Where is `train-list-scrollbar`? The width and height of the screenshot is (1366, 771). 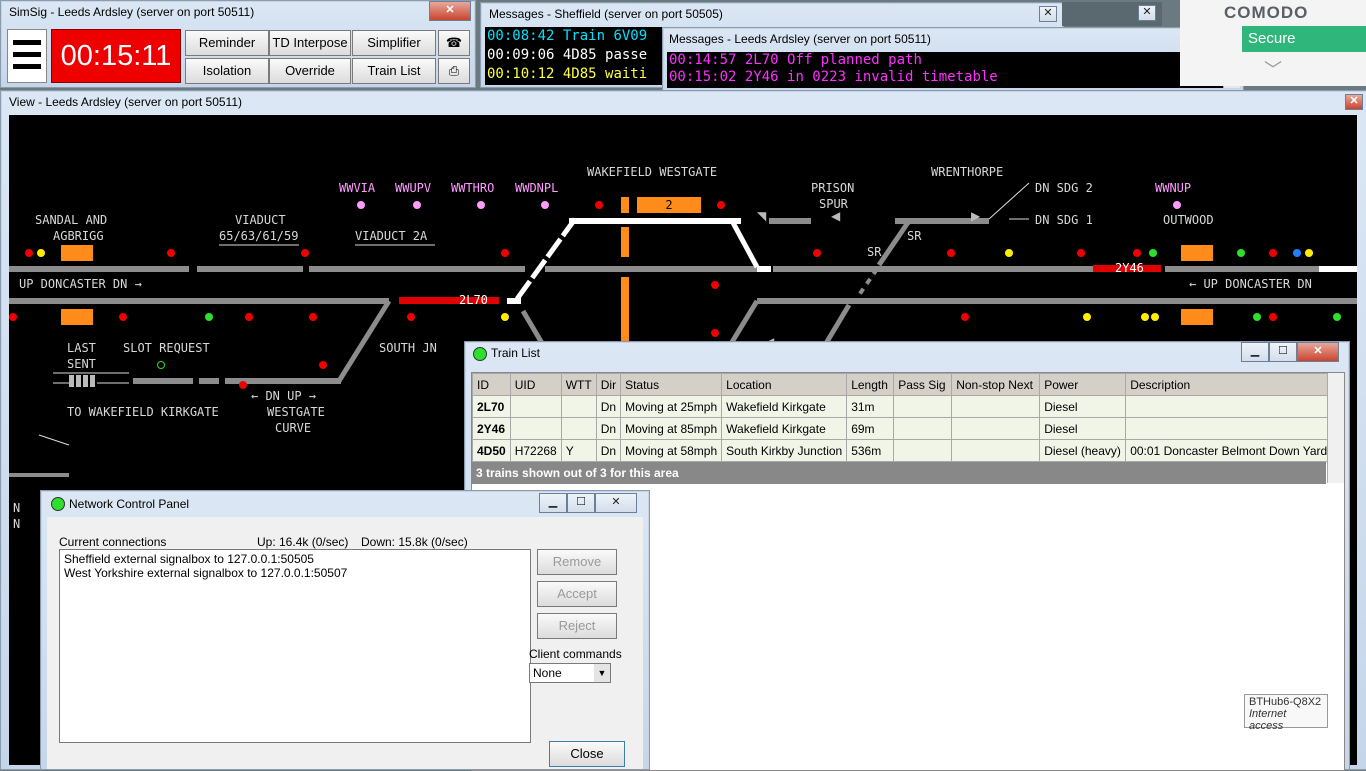
train-list-scrollbar is located at coordinates (1335, 428).